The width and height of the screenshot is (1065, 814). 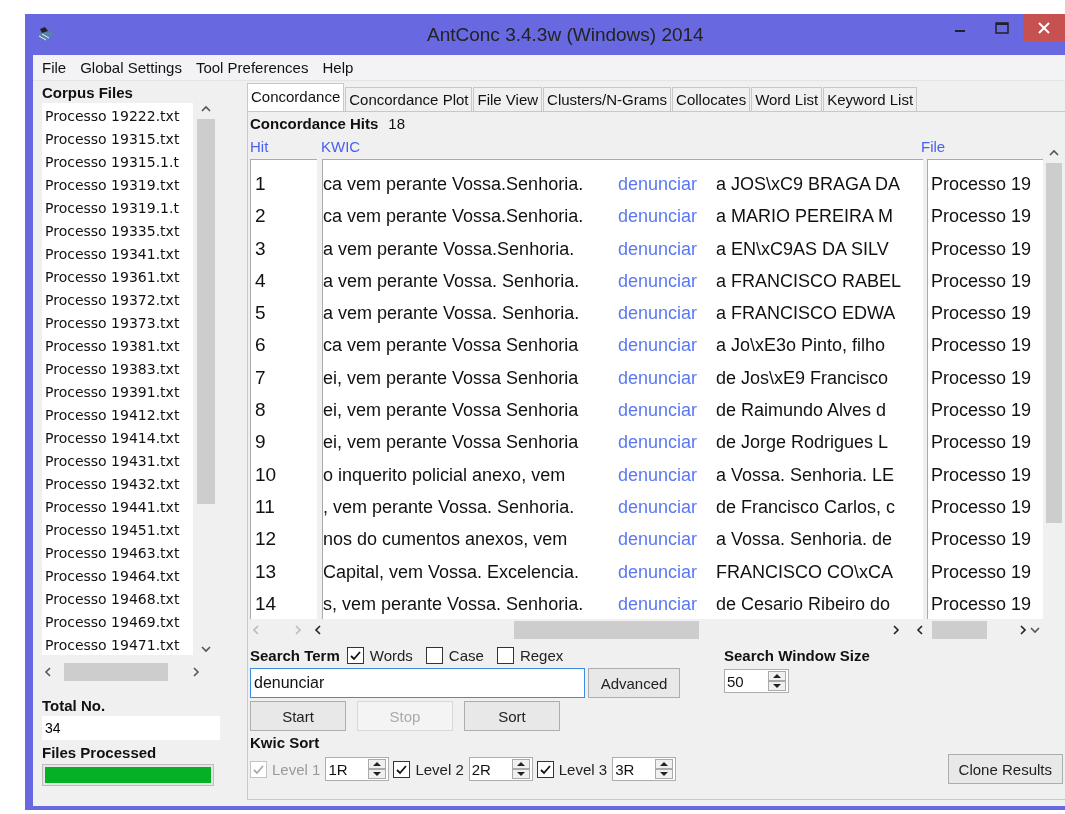 I want to click on left-context: ca vem perante Vossa Senhoria, so click(x=451, y=346).